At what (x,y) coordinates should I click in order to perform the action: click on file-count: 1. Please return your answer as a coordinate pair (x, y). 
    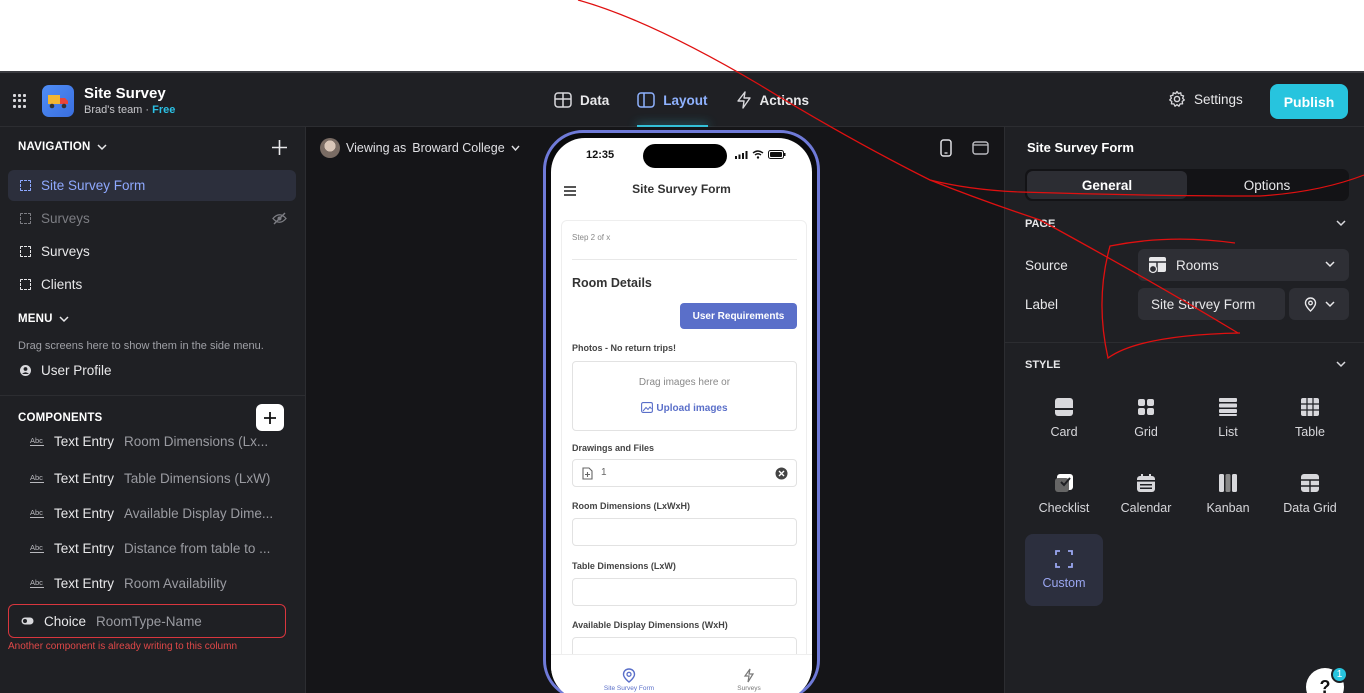
    Looking at the image, I should click on (604, 472).